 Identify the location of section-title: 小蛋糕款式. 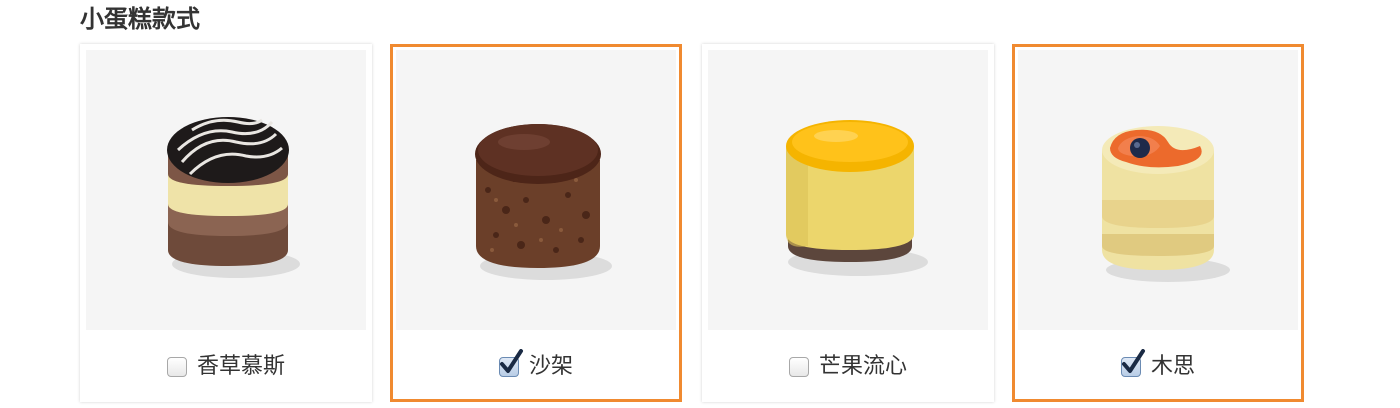
(140, 19).